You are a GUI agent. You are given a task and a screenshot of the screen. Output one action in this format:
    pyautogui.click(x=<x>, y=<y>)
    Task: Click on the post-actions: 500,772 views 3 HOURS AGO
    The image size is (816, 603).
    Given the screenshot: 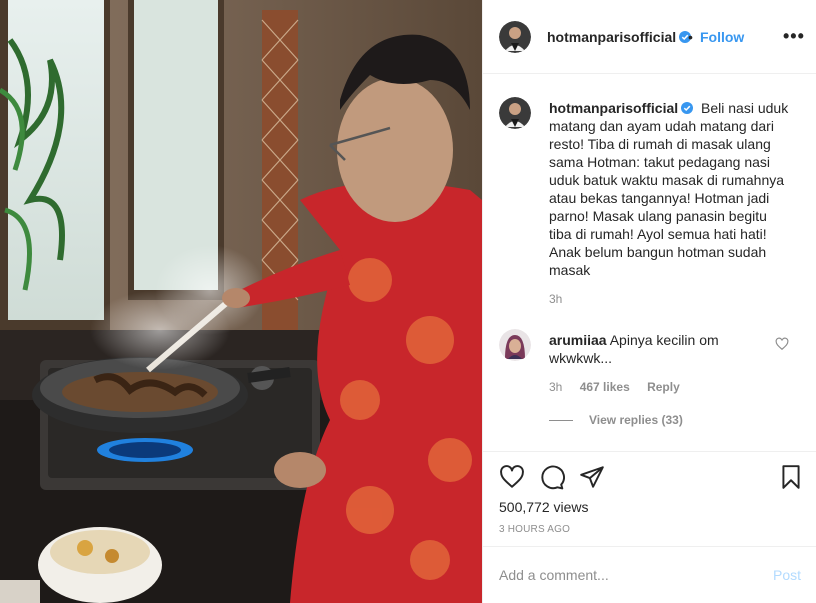 What is the action you would take?
    pyautogui.click(x=649, y=498)
    